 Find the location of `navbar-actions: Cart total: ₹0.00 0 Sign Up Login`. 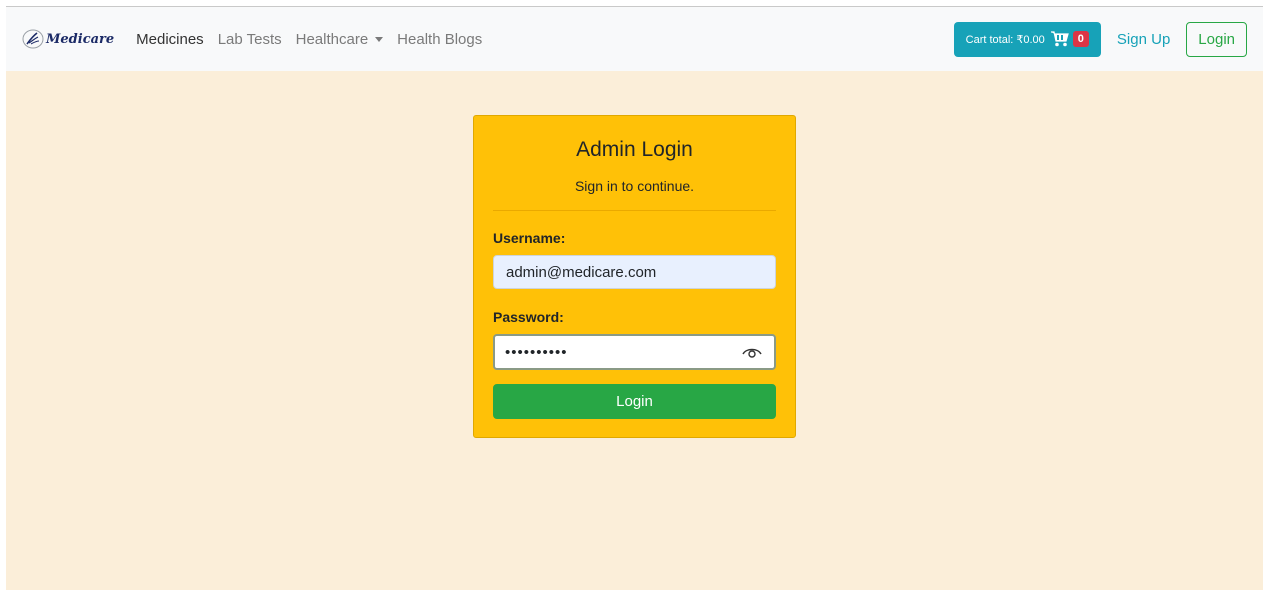

navbar-actions: Cart total: ₹0.00 0 Sign Up Login is located at coordinates (1100, 39).